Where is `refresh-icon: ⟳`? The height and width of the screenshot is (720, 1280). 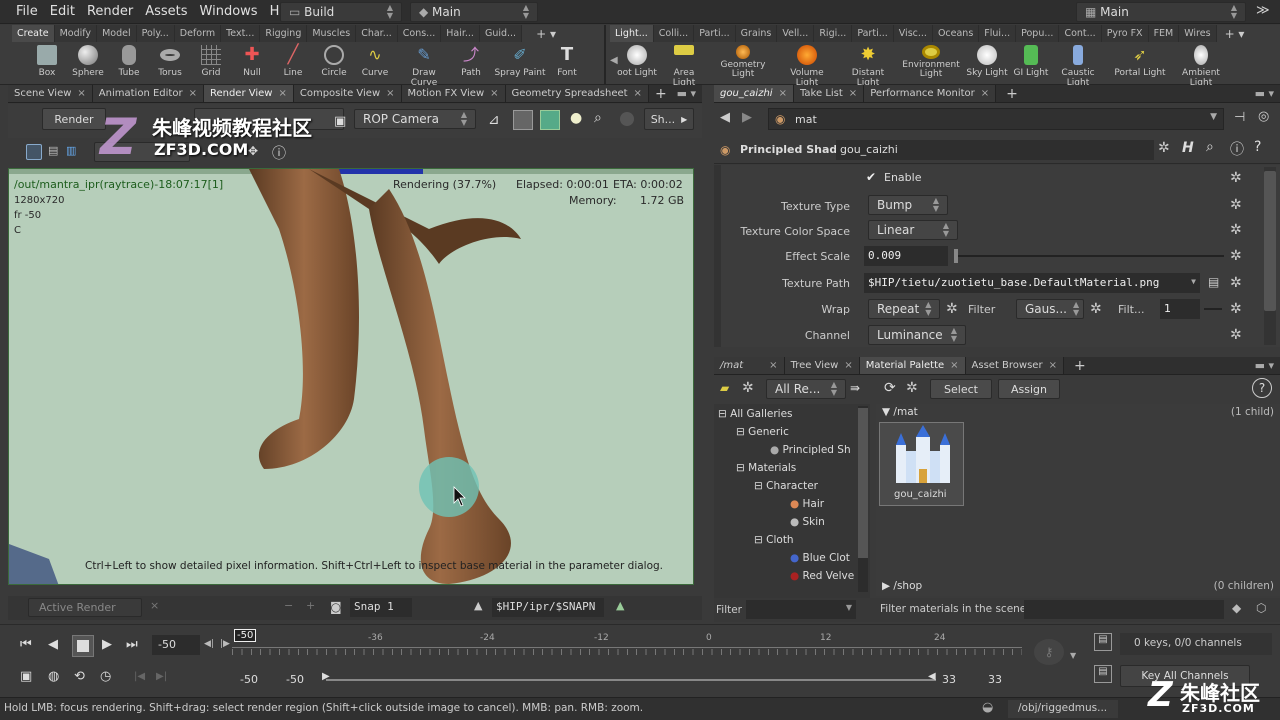
refresh-icon: ⟳ is located at coordinates (890, 388).